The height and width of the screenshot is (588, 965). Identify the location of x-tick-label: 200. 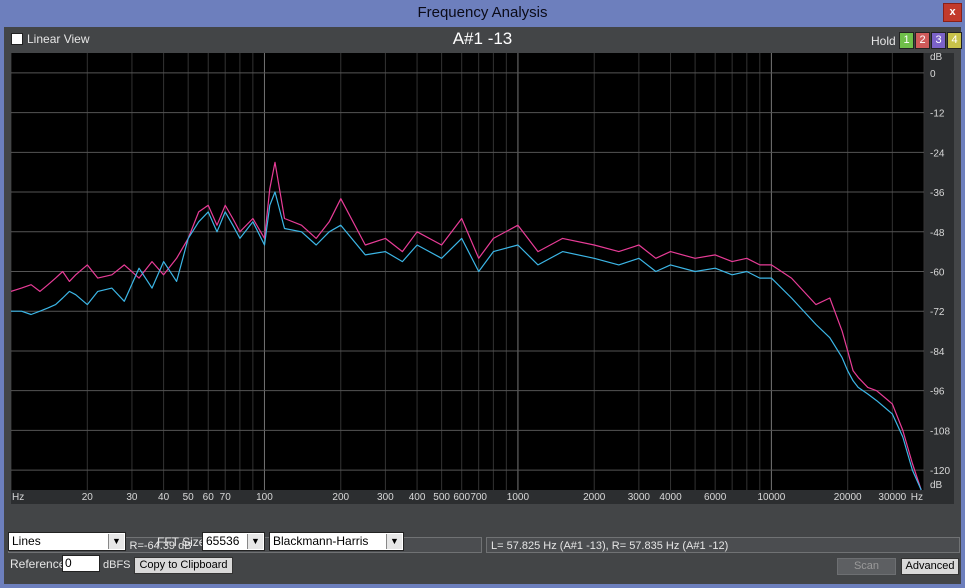
(340, 497).